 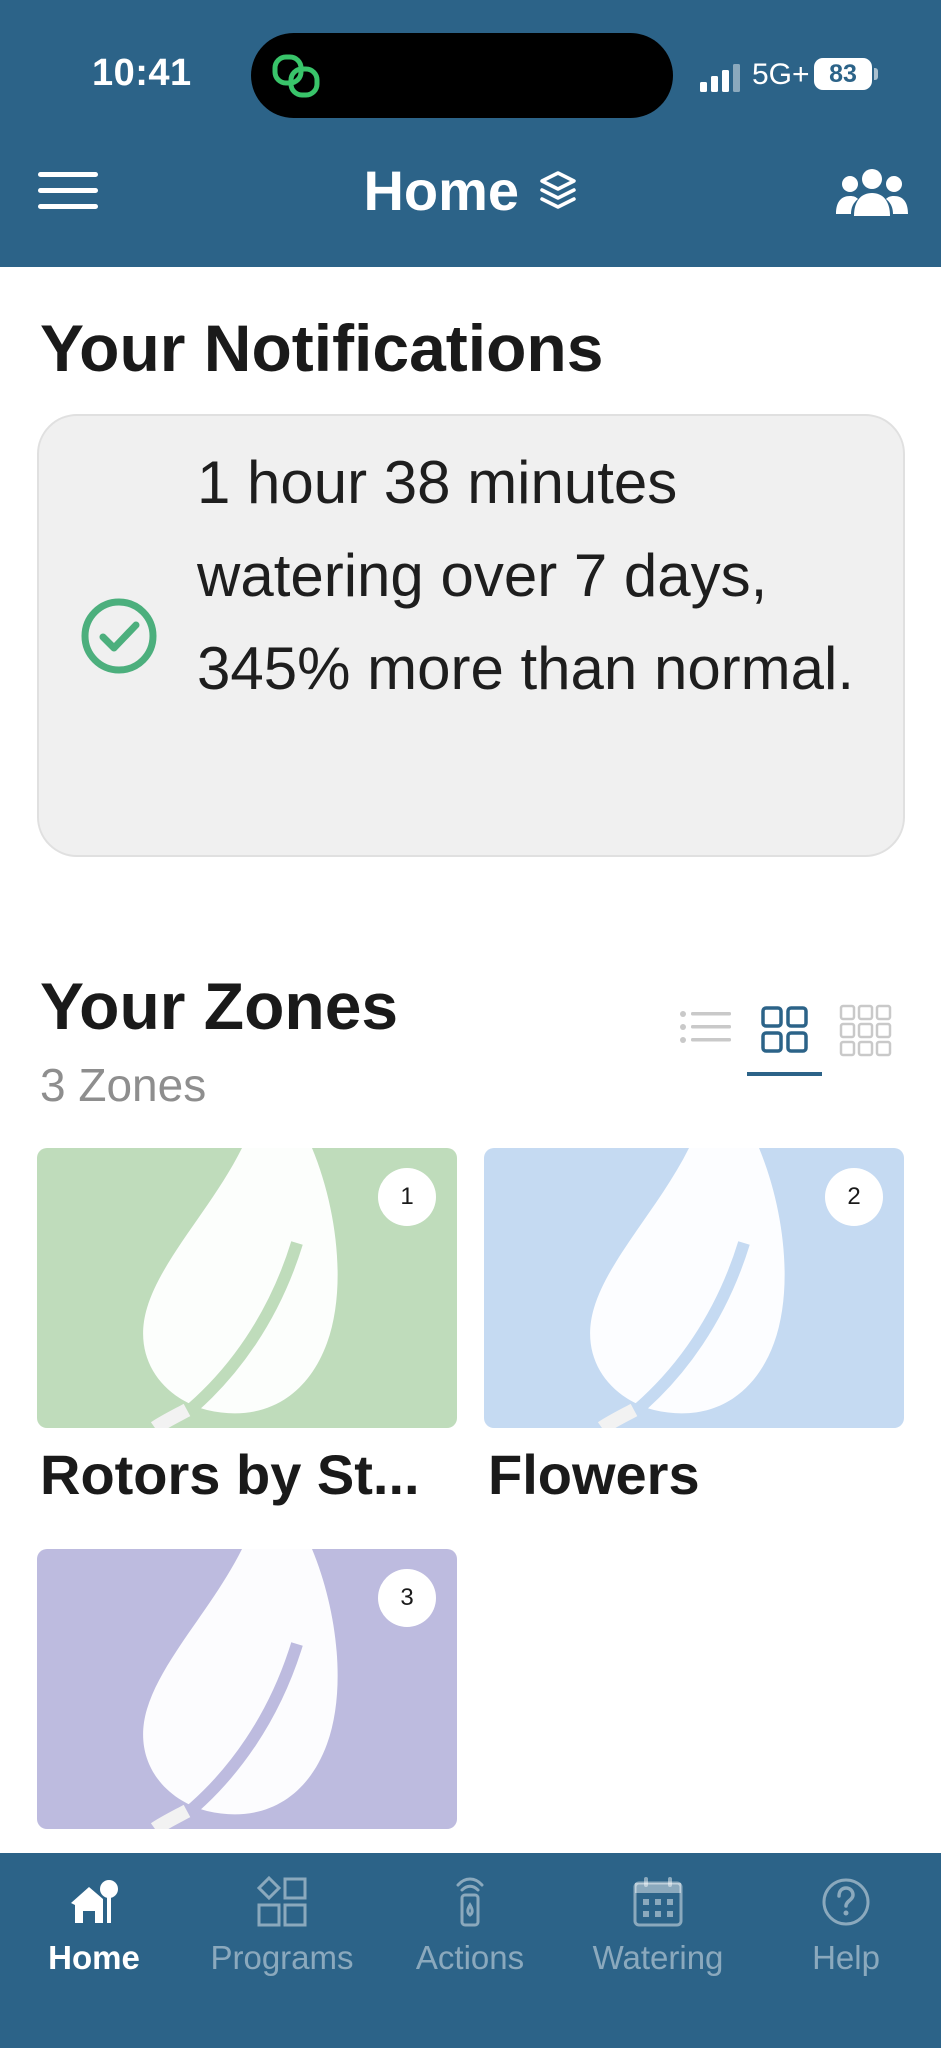 I want to click on users-icon, so click(x=872, y=192).